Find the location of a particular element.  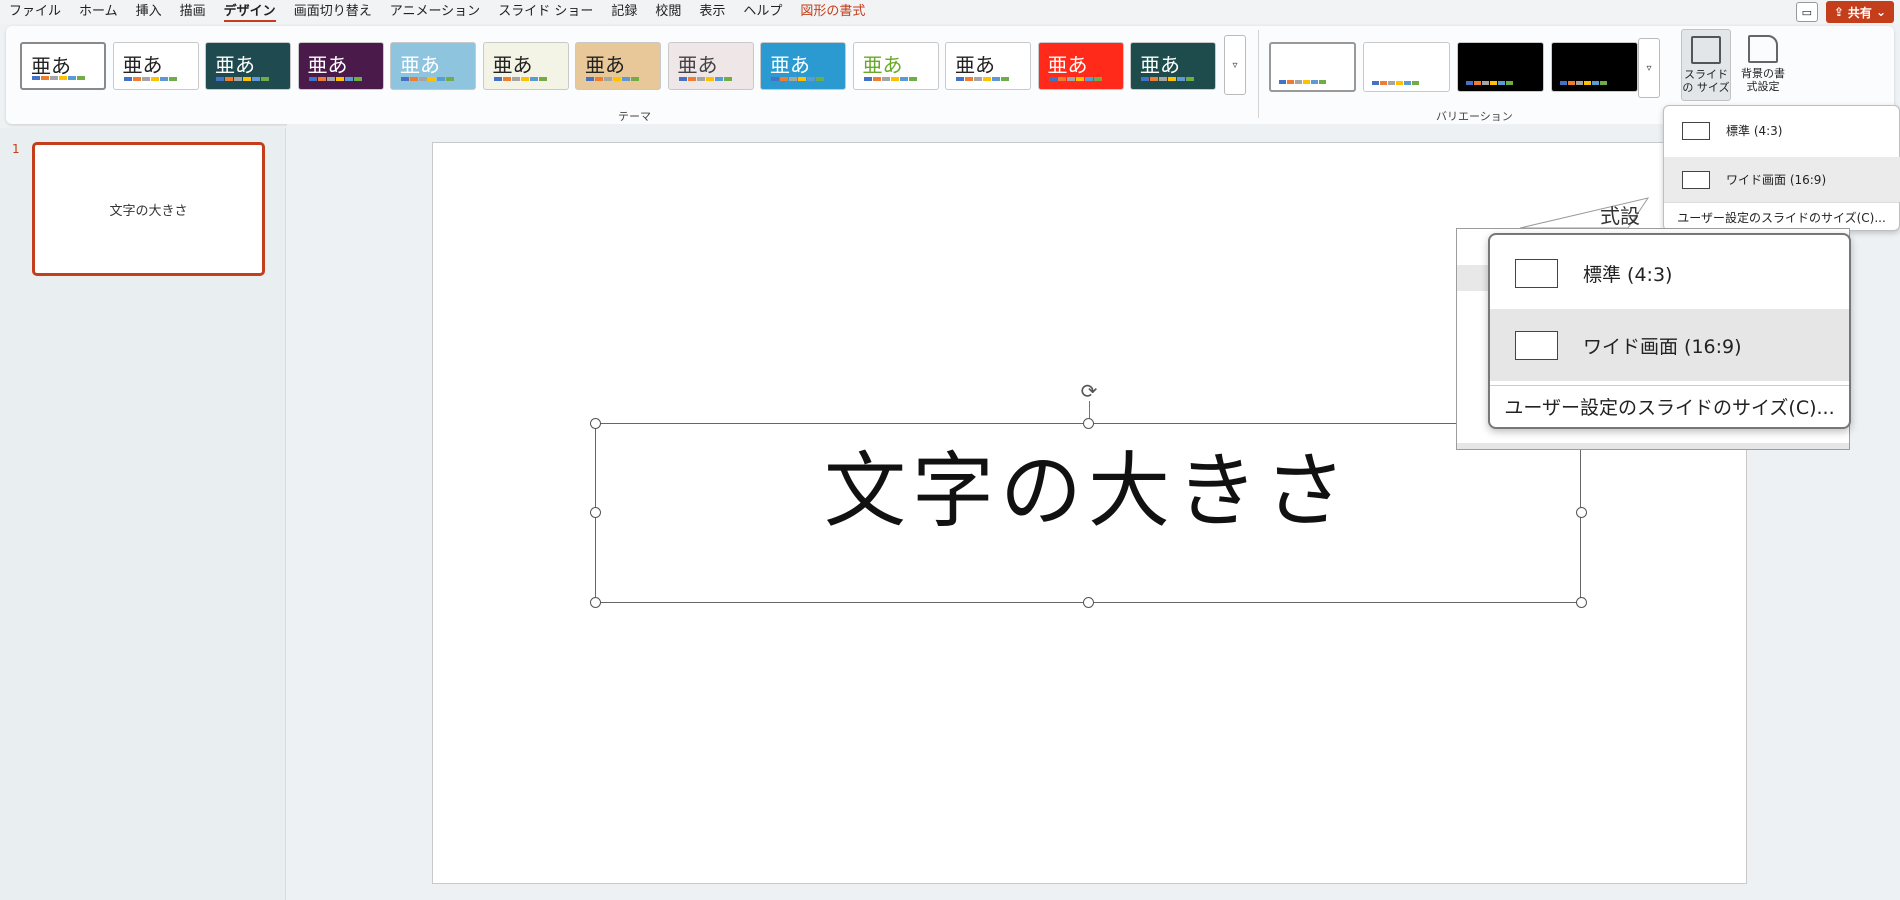

tab-design: デザイン is located at coordinates (250, 12).